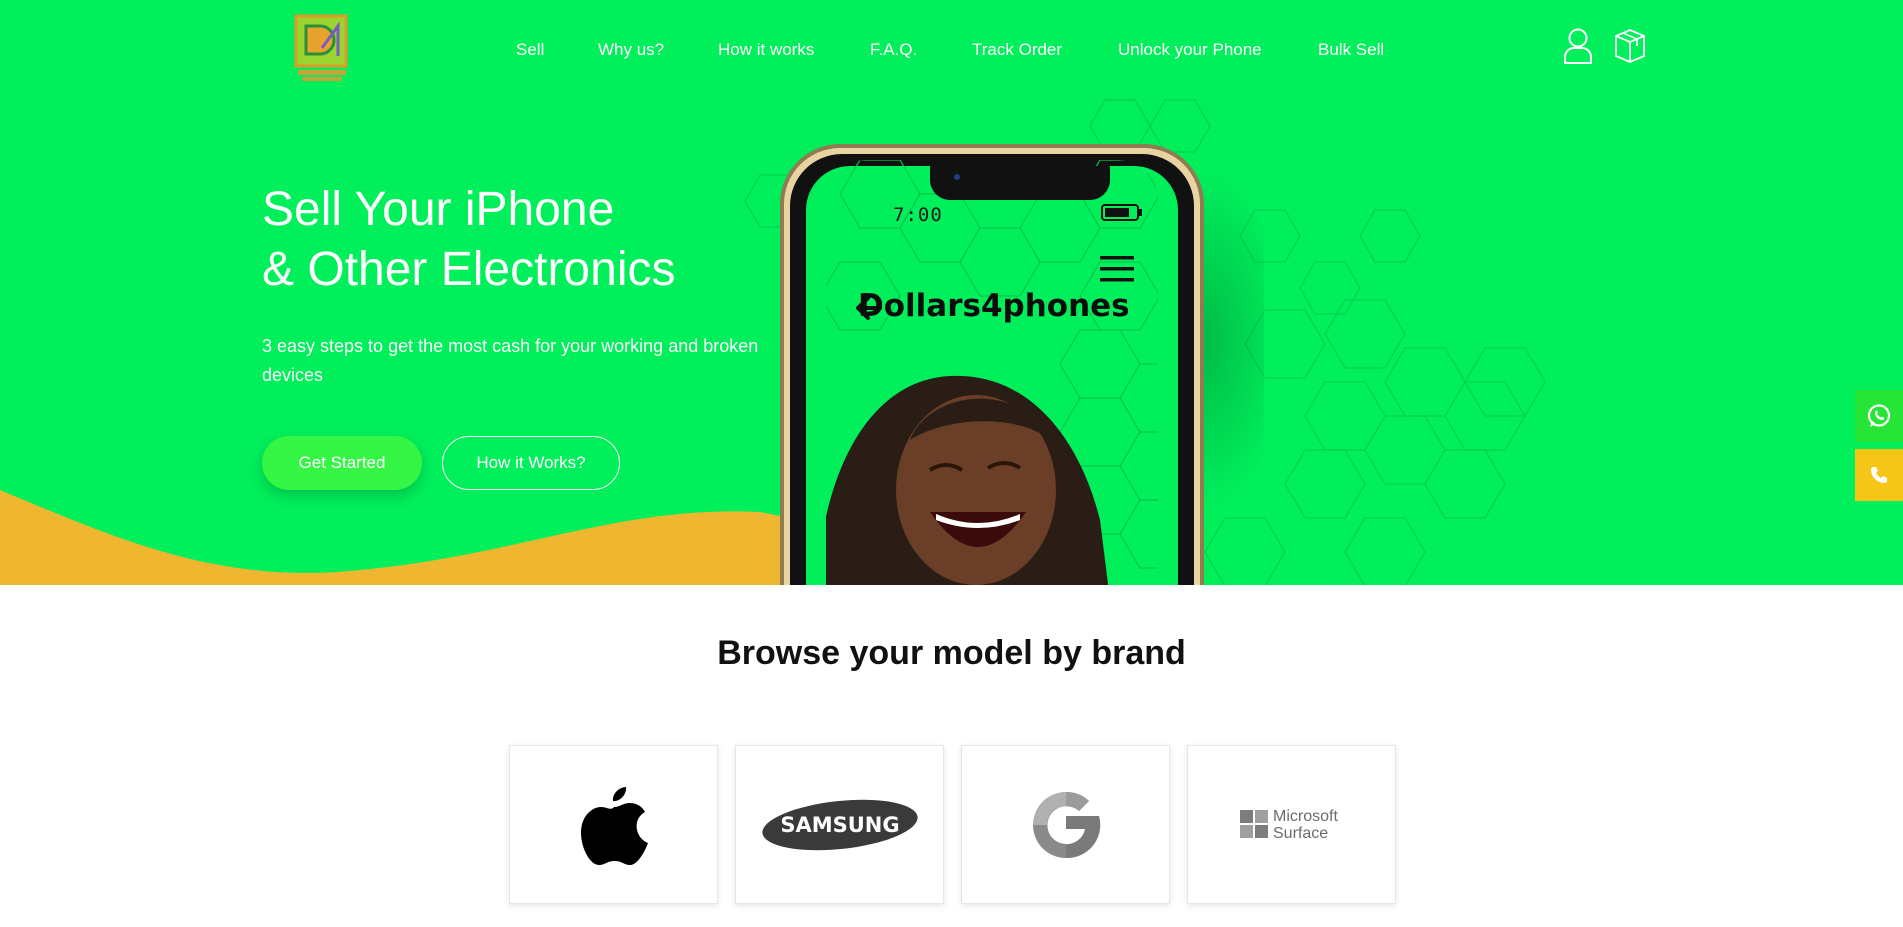 The height and width of the screenshot is (927, 1903). What do you see at coordinates (530, 50) in the screenshot?
I see `nav-sell: Sell` at bounding box center [530, 50].